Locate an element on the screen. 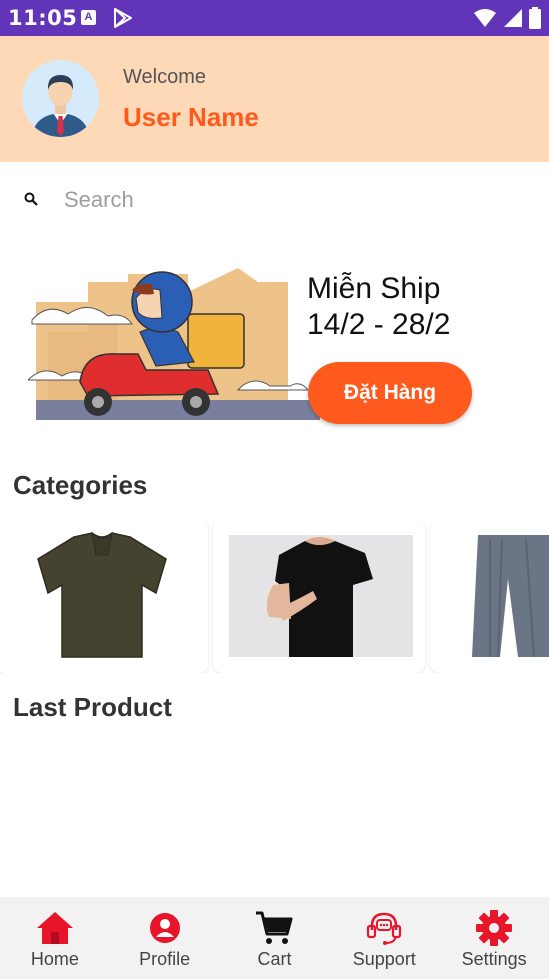  order-button: Đặt Hàng is located at coordinates (390, 393).